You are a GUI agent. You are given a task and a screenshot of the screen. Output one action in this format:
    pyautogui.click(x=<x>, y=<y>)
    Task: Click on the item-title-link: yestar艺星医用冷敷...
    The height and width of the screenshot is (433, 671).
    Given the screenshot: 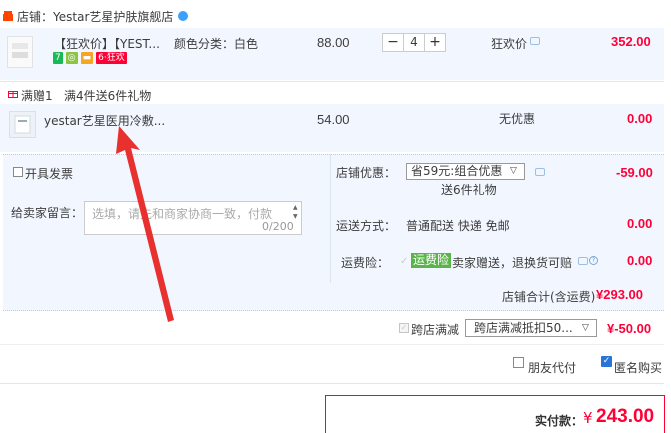 What is the action you would take?
    pyautogui.click(x=104, y=120)
    